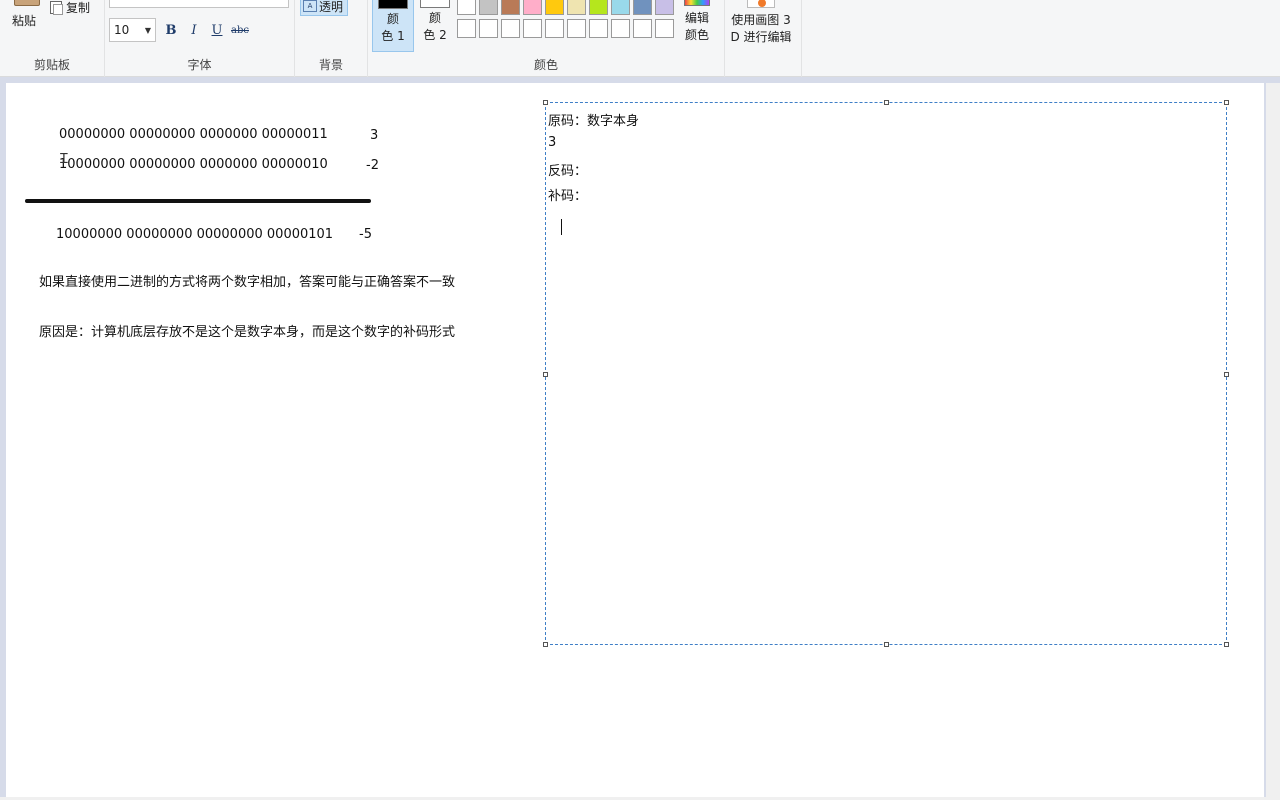 The image size is (1280, 800). Describe the element at coordinates (132, 30) in the screenshot. I see `font-size-select: 10 ▼` at that location.